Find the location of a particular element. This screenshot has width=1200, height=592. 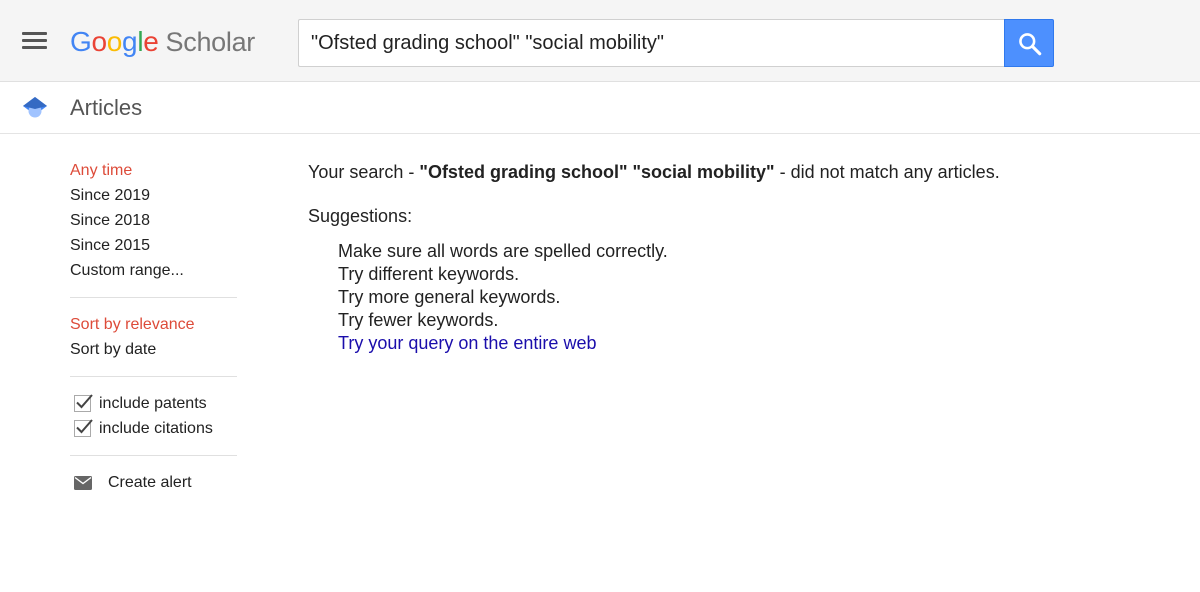

search-icon is located at coordinates (1030, 44).